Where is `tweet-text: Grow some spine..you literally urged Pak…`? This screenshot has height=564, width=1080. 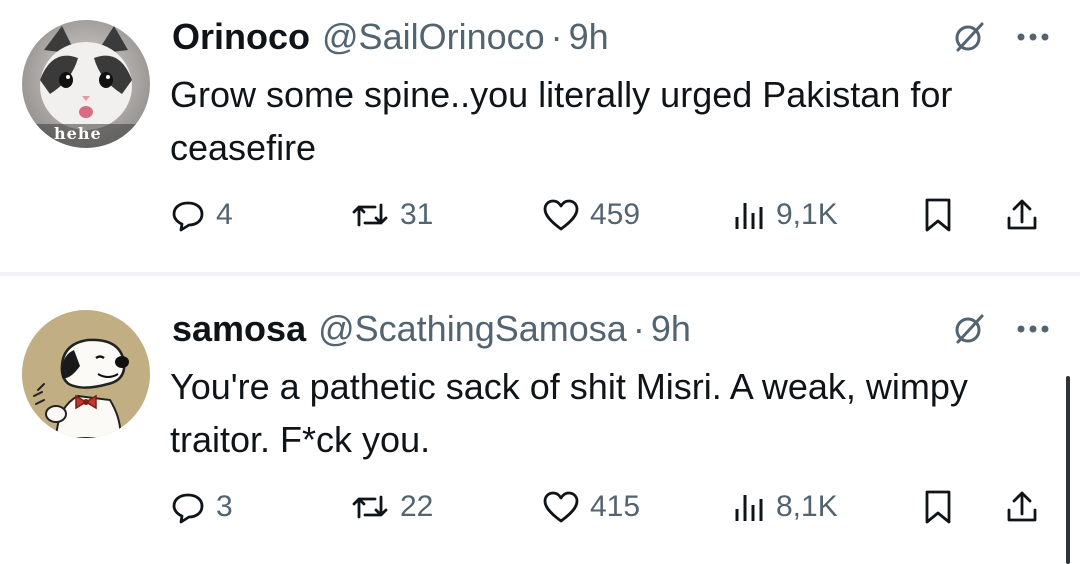
tweet-text: Grow some spine..you literally urged Pak… is located at coordinates (561, 121).